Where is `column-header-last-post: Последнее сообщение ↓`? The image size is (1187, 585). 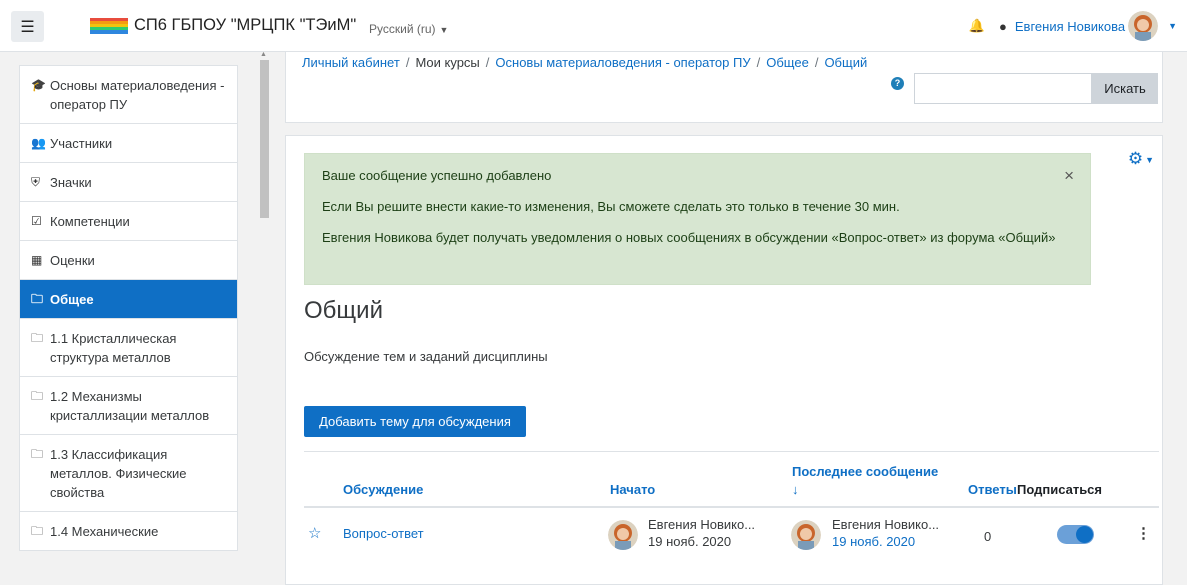 column-header-last-post: Последнее сообщение ↓ is located at coordinates (865, 481).